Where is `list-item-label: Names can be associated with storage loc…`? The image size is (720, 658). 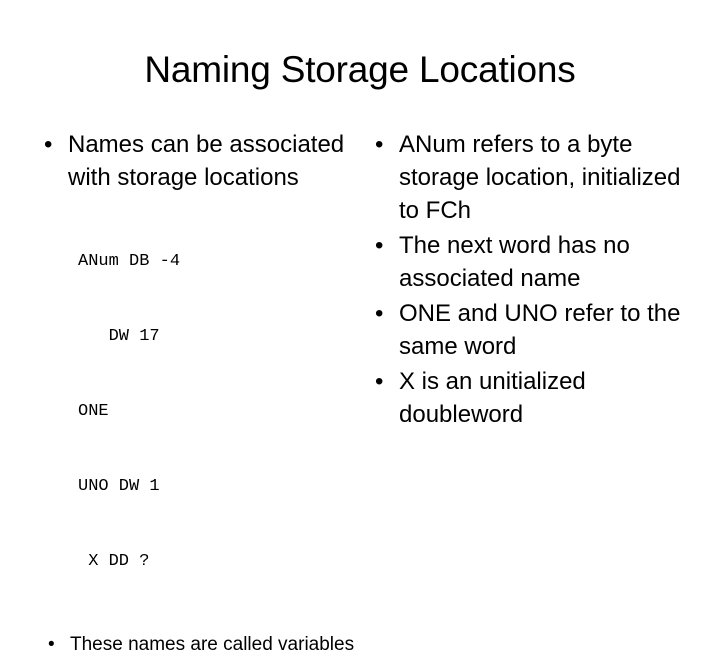 list-item-label: Names can be associated with storage loc… is located at coordinates (206, 161).